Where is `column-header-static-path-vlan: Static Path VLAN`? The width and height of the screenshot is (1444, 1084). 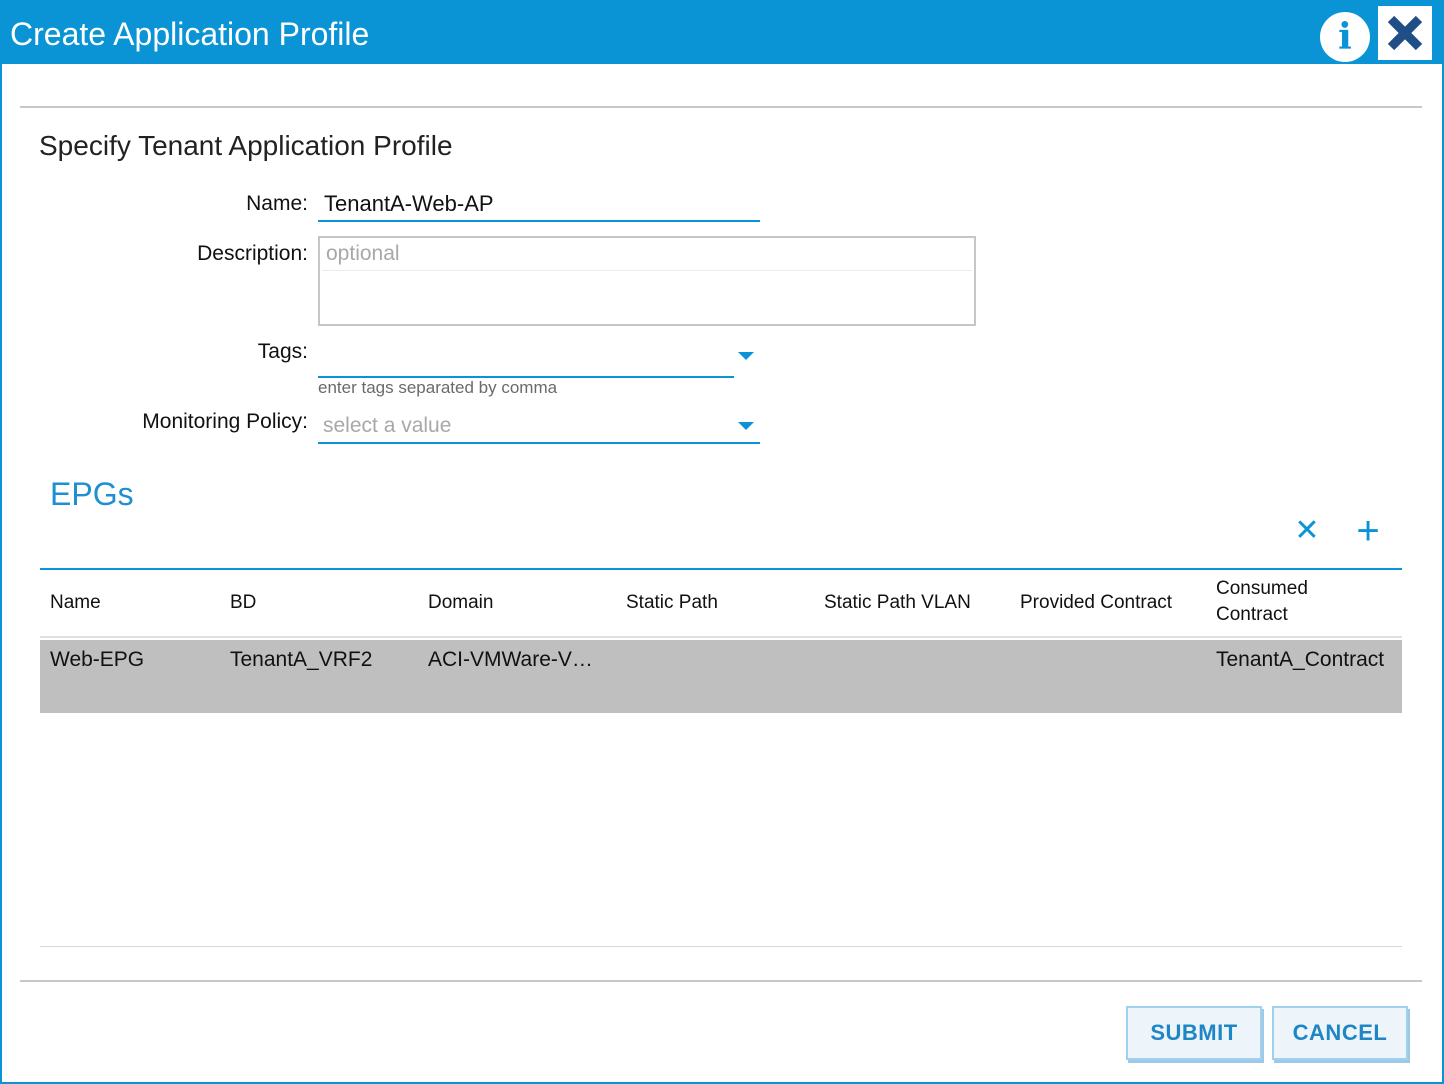
column-header-static-path-vlan: Static Path VLAN is located at coordinates (897, 603).